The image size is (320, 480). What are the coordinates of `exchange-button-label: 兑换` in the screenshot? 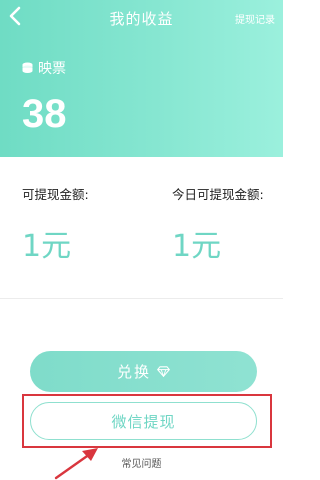 It's located at (133, 372).